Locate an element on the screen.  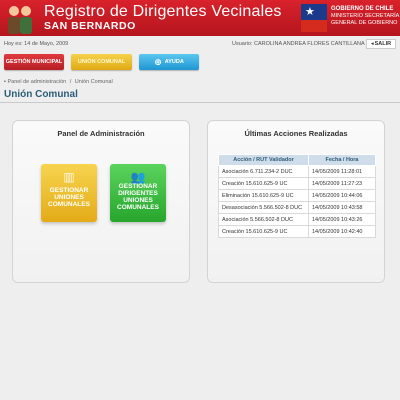
action-cell: Asociación 5.566.502-8 DUC is located at coordinates (263, 219).